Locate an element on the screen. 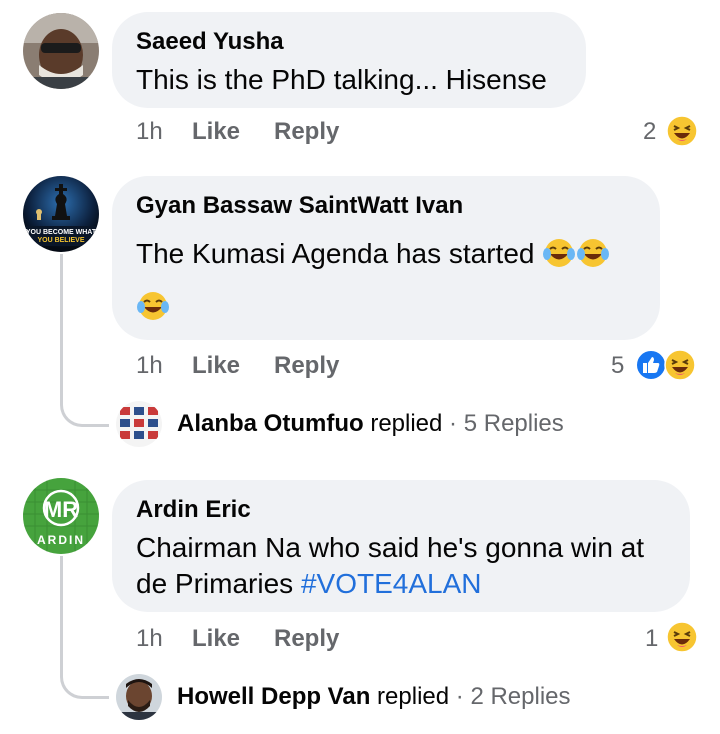 This screenshot has width=720, height=734. comment-author: Gyan Bassaw SaintWatt Ivan is located at coordinates (299, 206).